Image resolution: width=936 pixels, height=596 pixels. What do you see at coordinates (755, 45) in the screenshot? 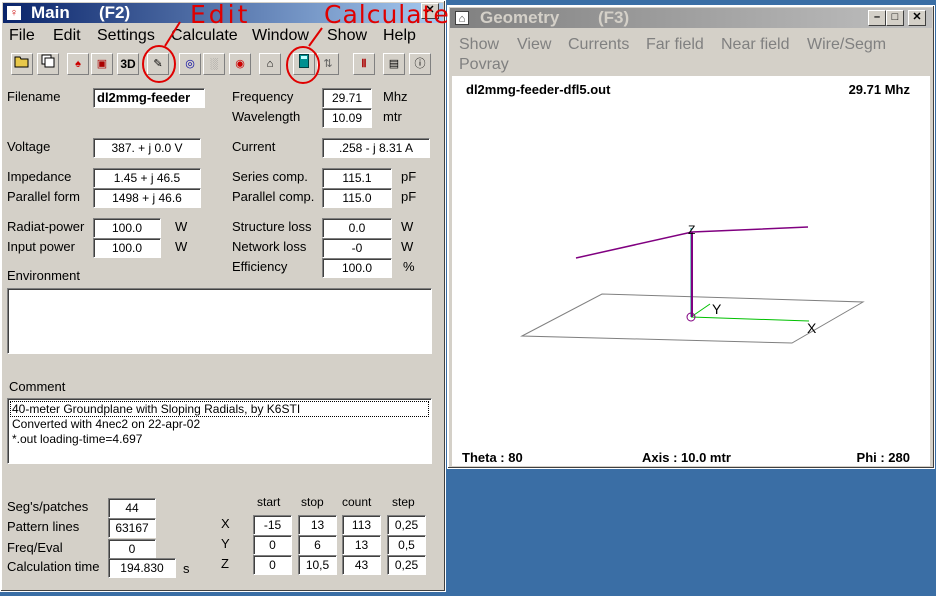
I see `geo-menu-near-field: Near field` at bounding box center [755, 45].